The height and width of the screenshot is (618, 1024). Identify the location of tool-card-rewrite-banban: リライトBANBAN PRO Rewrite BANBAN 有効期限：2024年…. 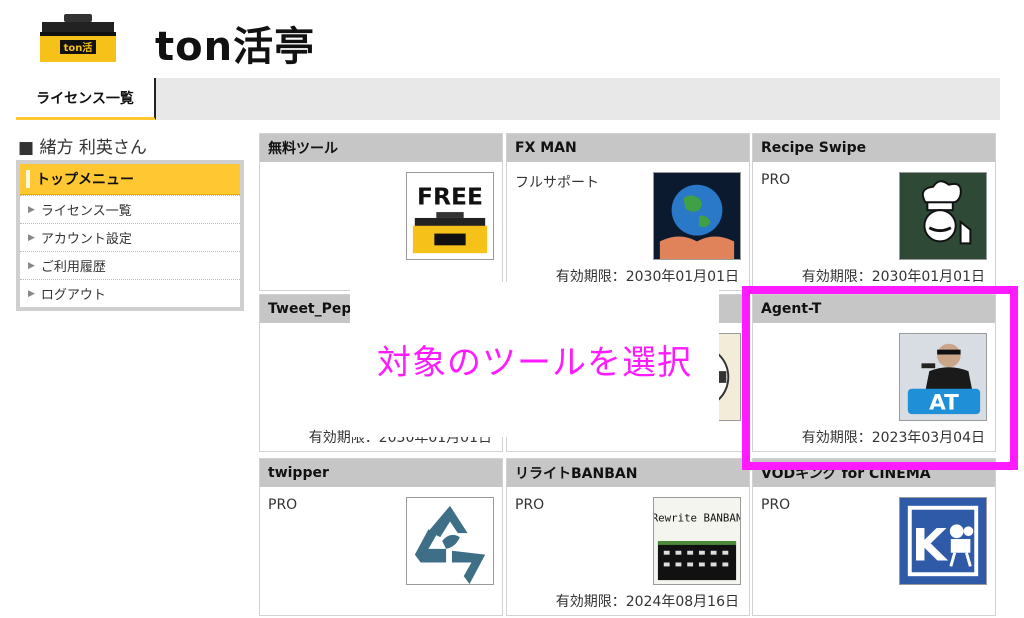
(628, 537).